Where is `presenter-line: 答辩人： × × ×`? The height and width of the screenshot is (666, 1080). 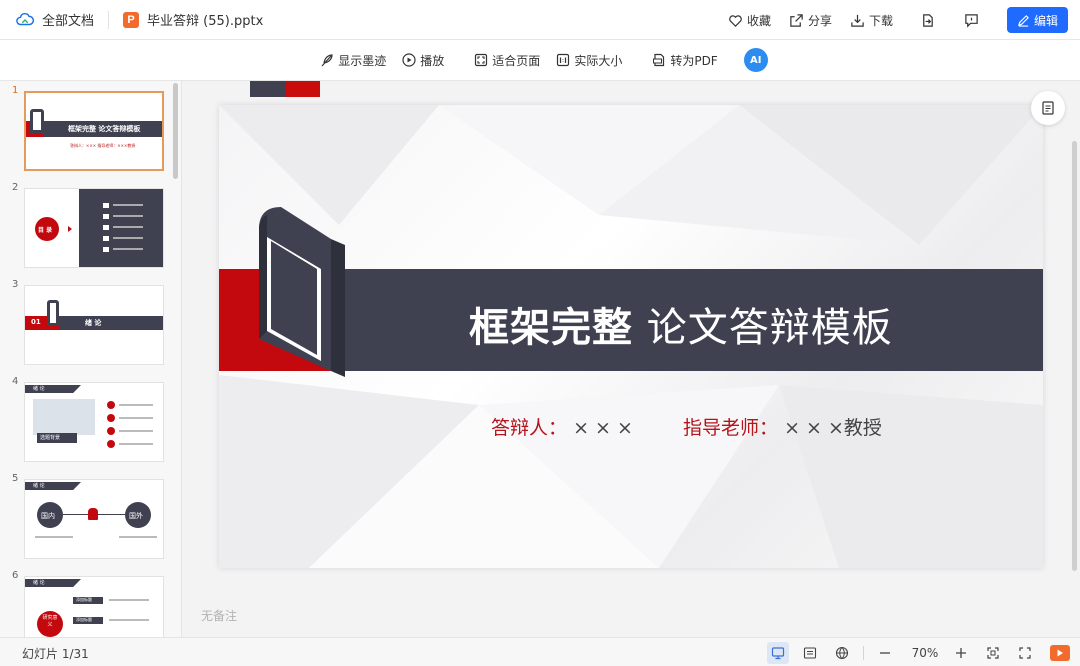 presenter-line: 答辩人： × × × is located at coordinates (562, 426).